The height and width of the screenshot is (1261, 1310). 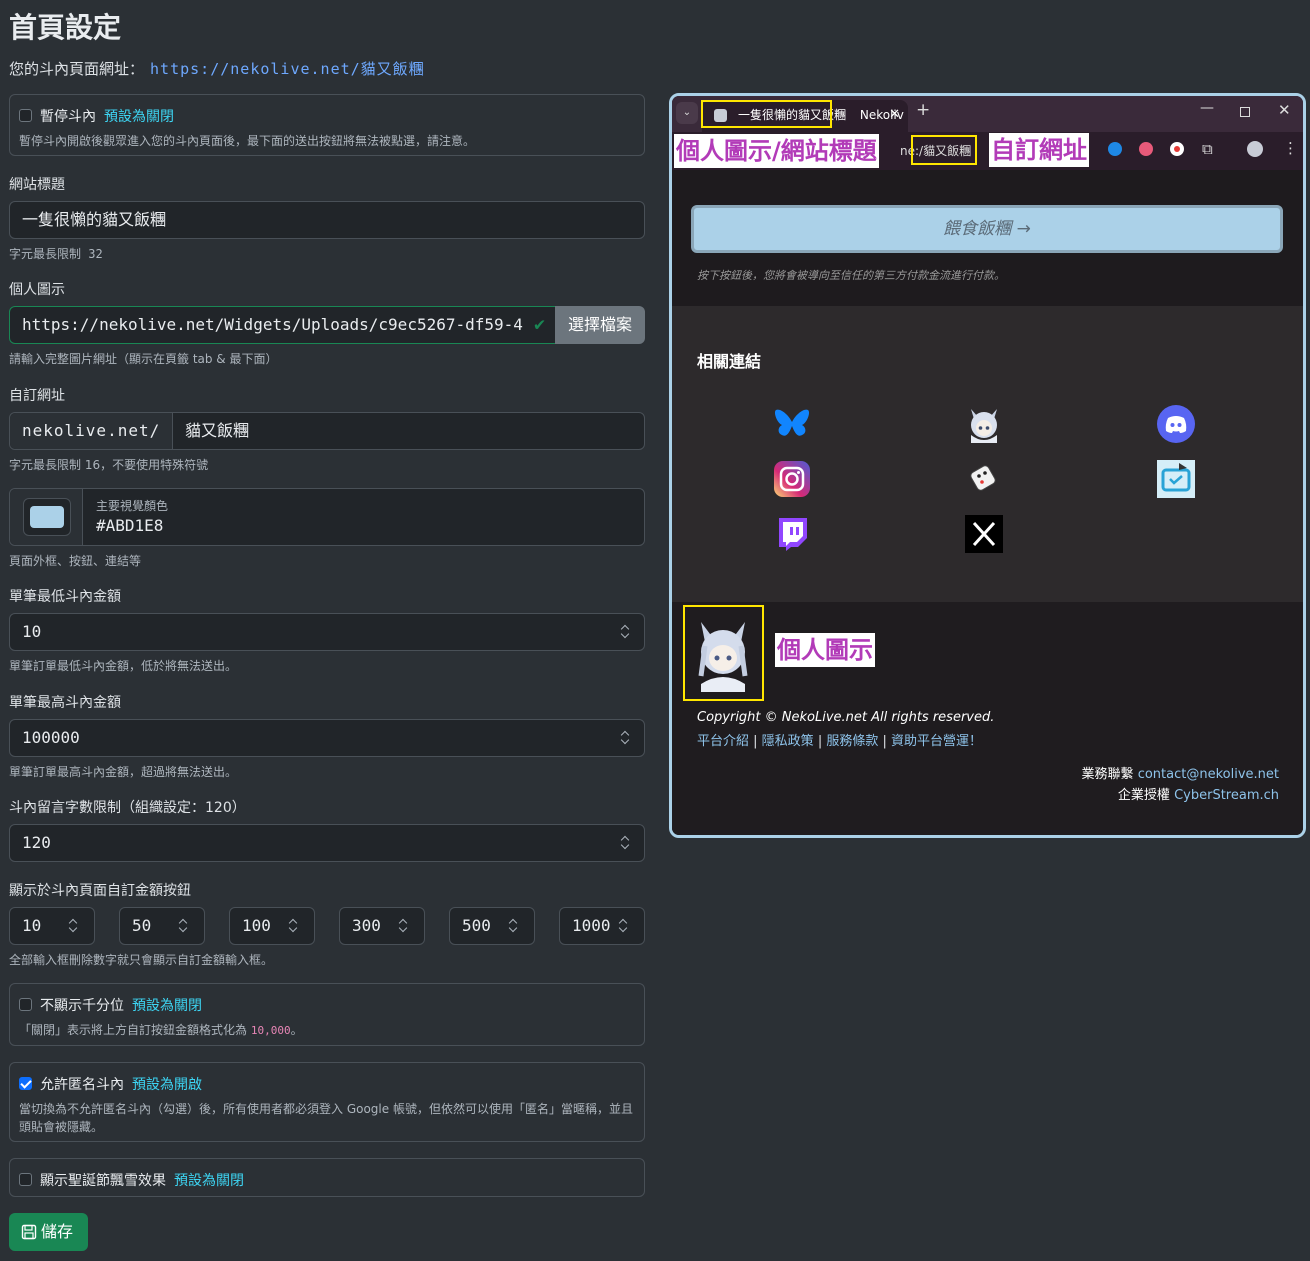 I want to click on footer-link-support: 資助平台營運！, so click(x=936, y=741).